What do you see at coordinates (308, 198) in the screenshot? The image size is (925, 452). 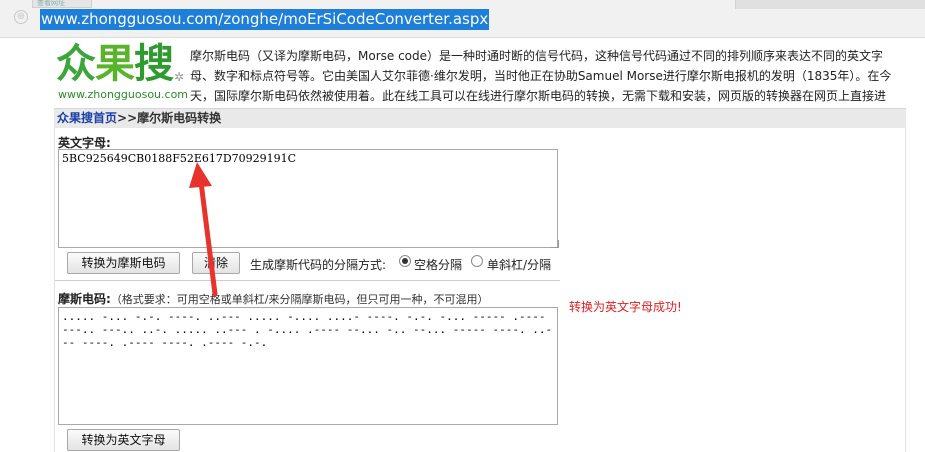 I see `english-input: 5BC925649CB0188F52E617D70929191C` at bounding box center [308, 198].